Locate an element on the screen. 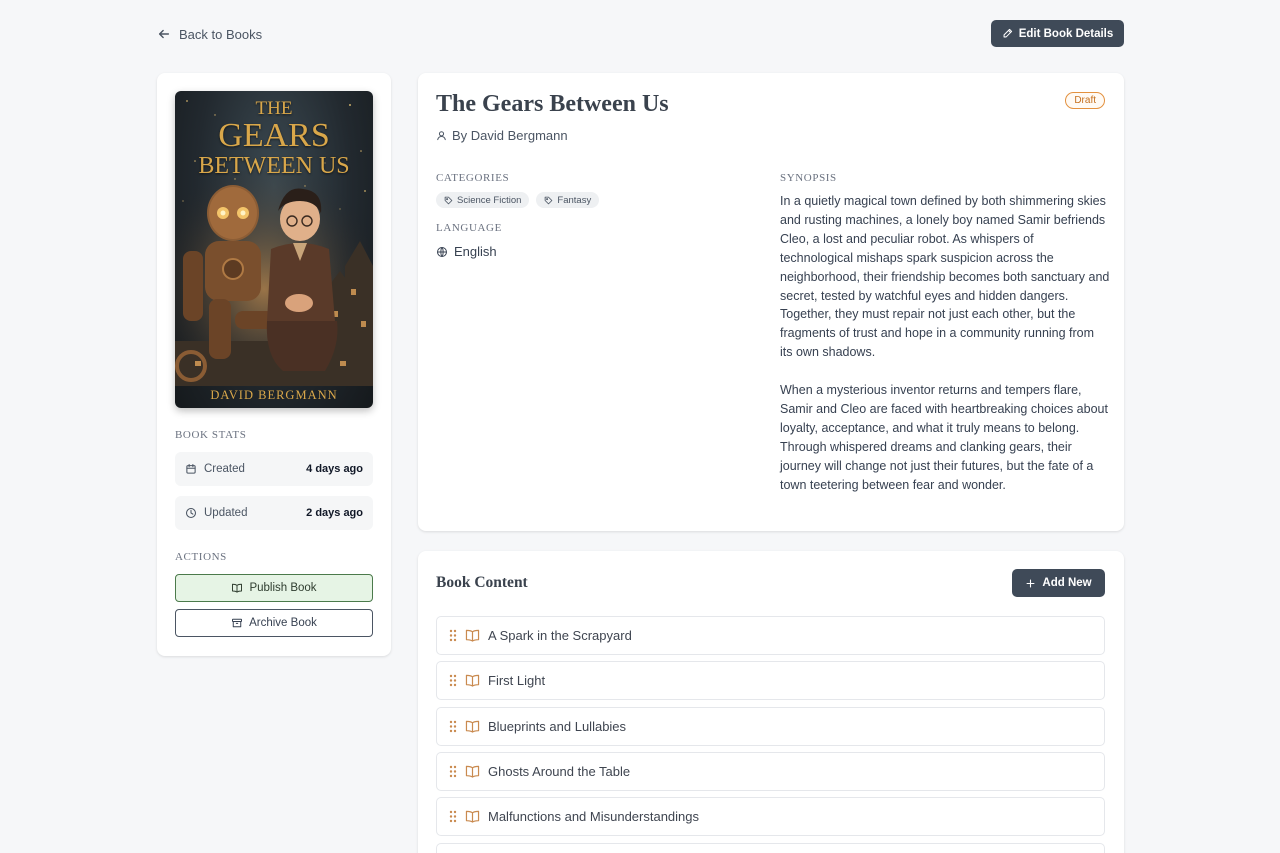  created-value: 4 days ago is located at coordinates (334, 469).